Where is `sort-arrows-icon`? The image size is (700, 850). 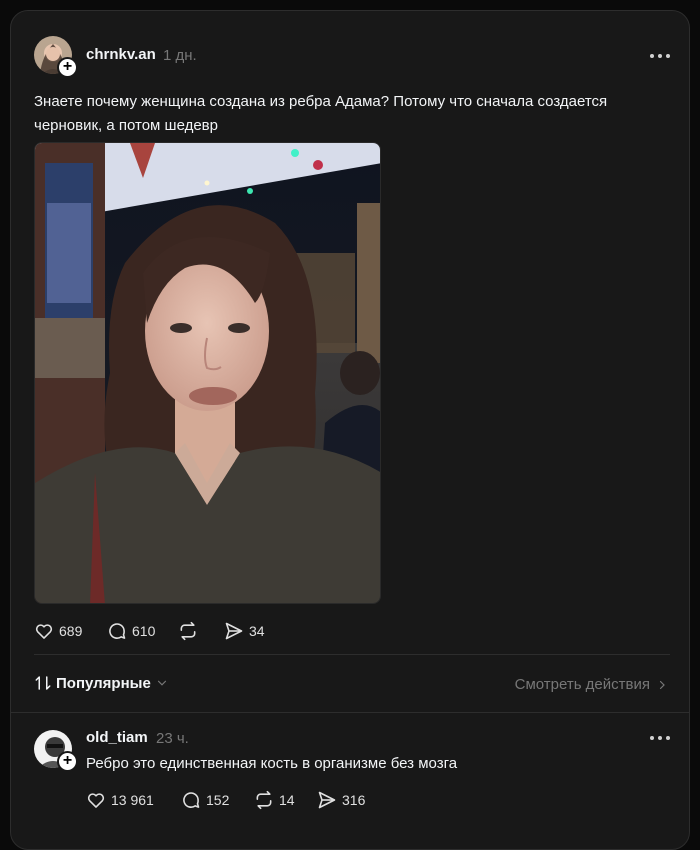
sort-arrows-icon is located at coordinates (43, 683).